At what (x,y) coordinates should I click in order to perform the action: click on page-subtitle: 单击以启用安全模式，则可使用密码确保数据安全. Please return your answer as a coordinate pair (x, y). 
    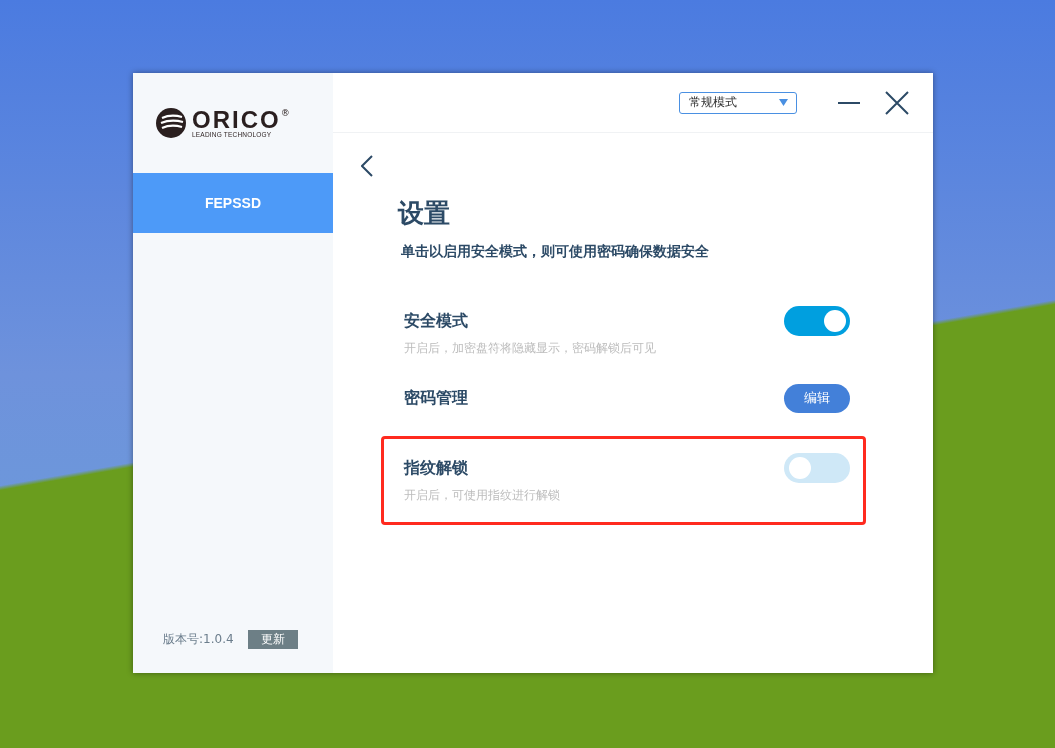
    Looking at the image, I should click on (555, 252).